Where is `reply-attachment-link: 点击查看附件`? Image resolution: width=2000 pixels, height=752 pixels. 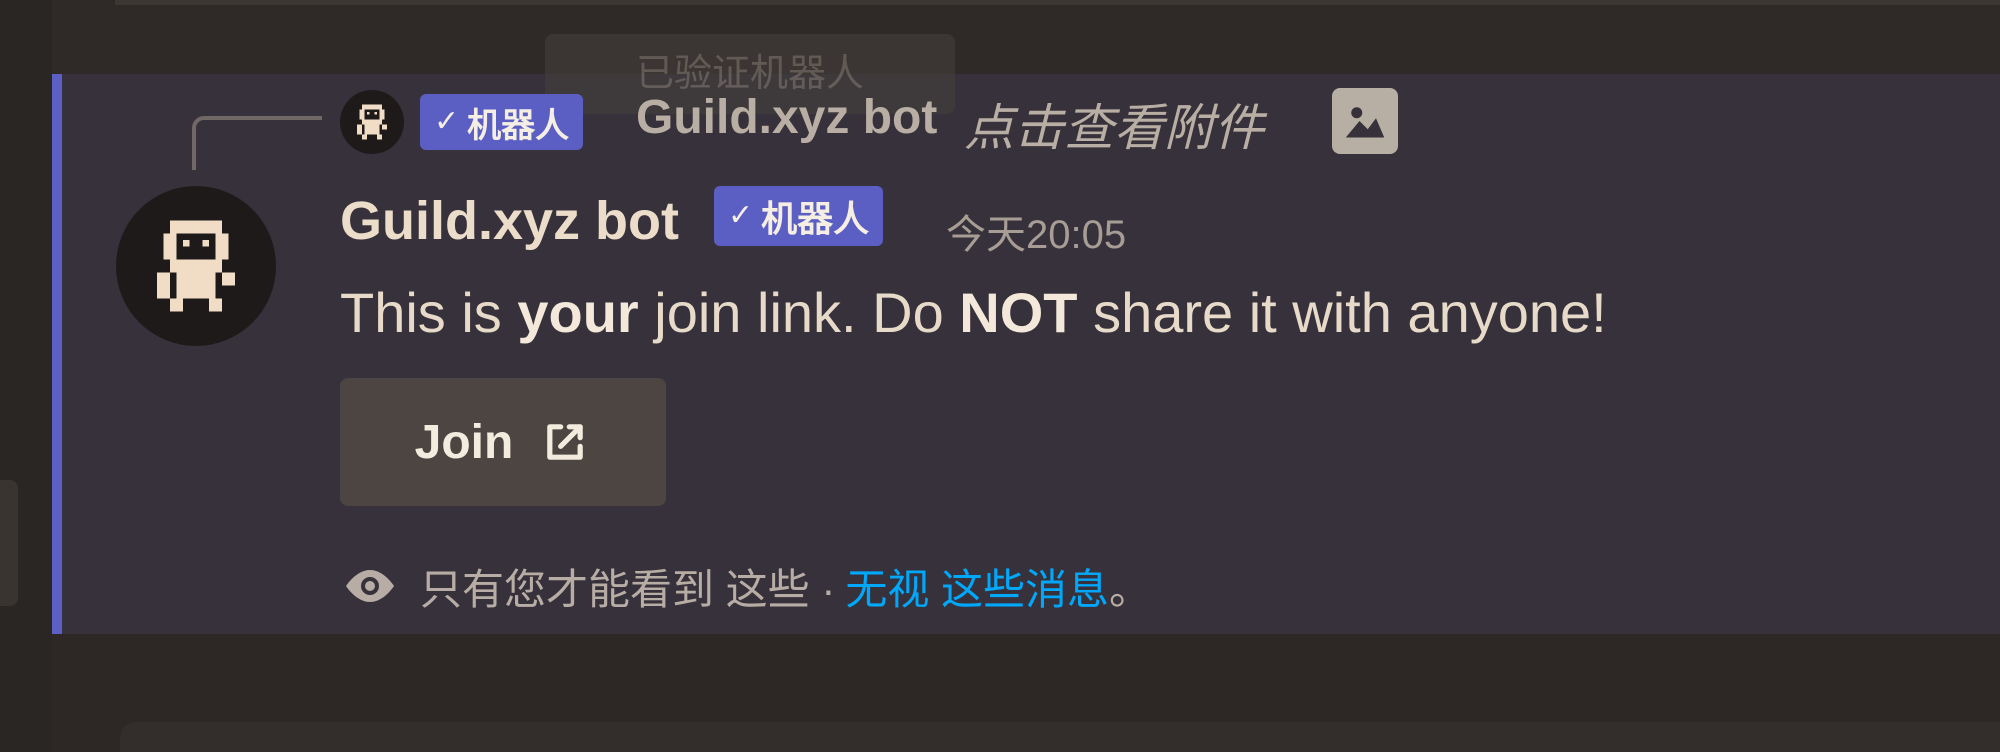 reply-attachment-link: 点击查看附件 is located at coordinates (1114, 124).